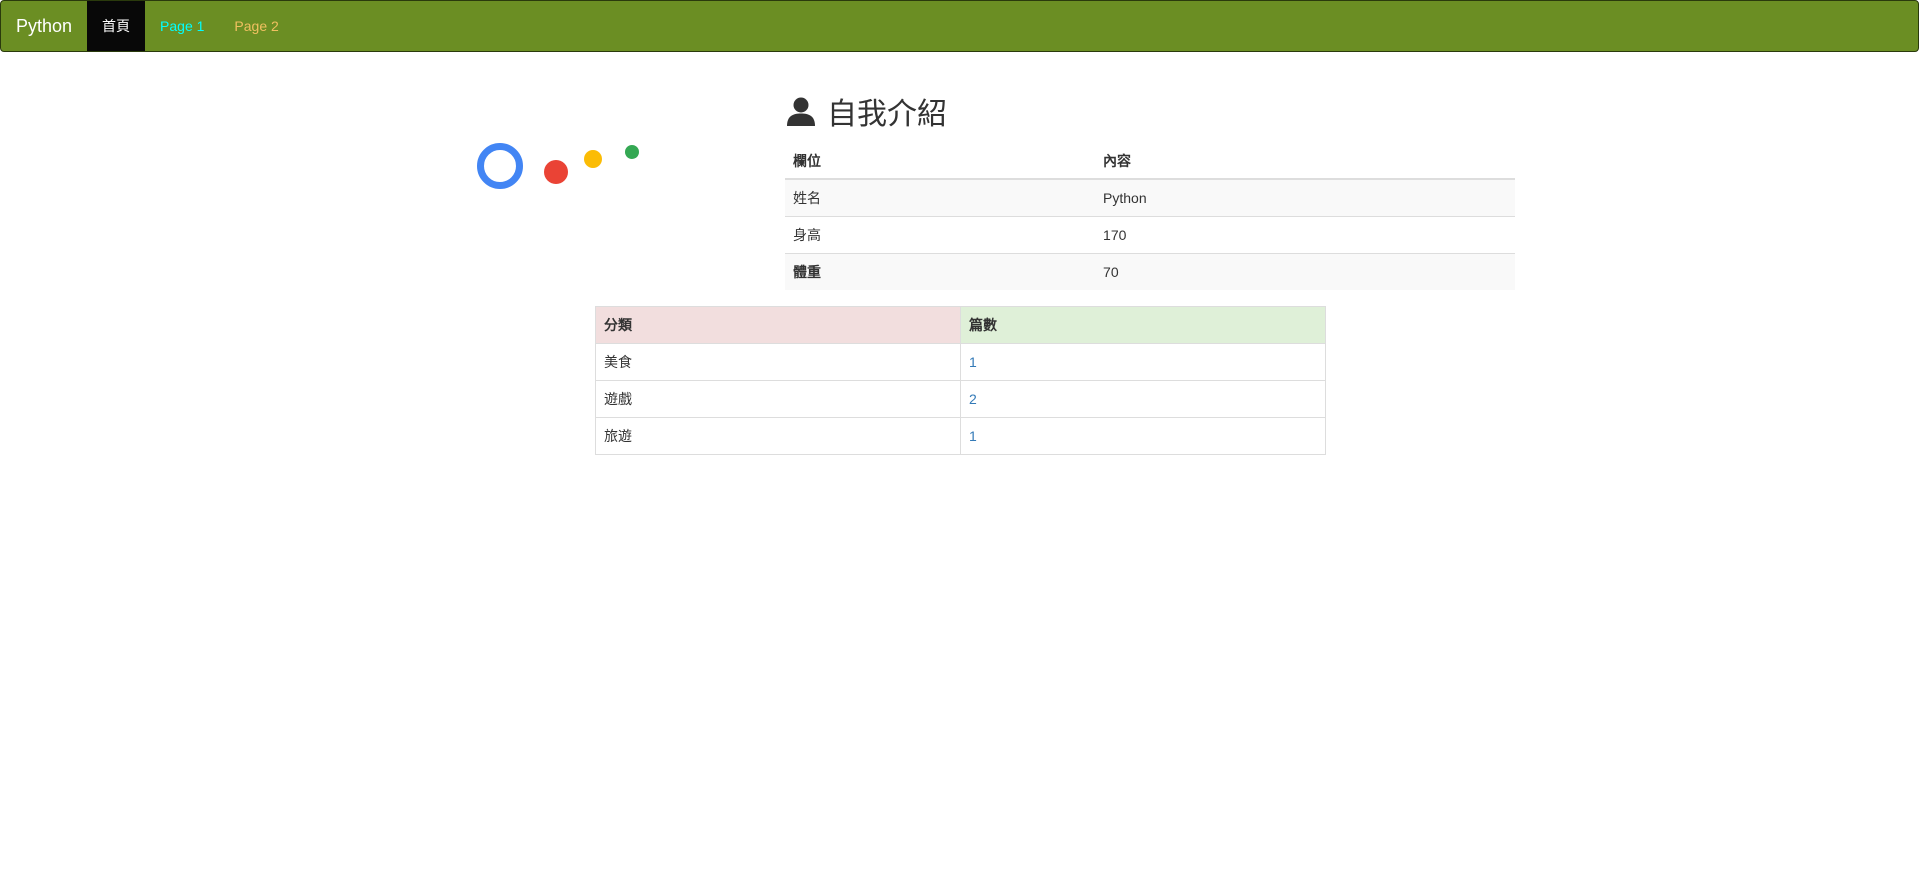  What do you see at coordinates (1143, 399) in the screenshot?
I see `category-count-cell: 2` at bounding box center [1143, 399].